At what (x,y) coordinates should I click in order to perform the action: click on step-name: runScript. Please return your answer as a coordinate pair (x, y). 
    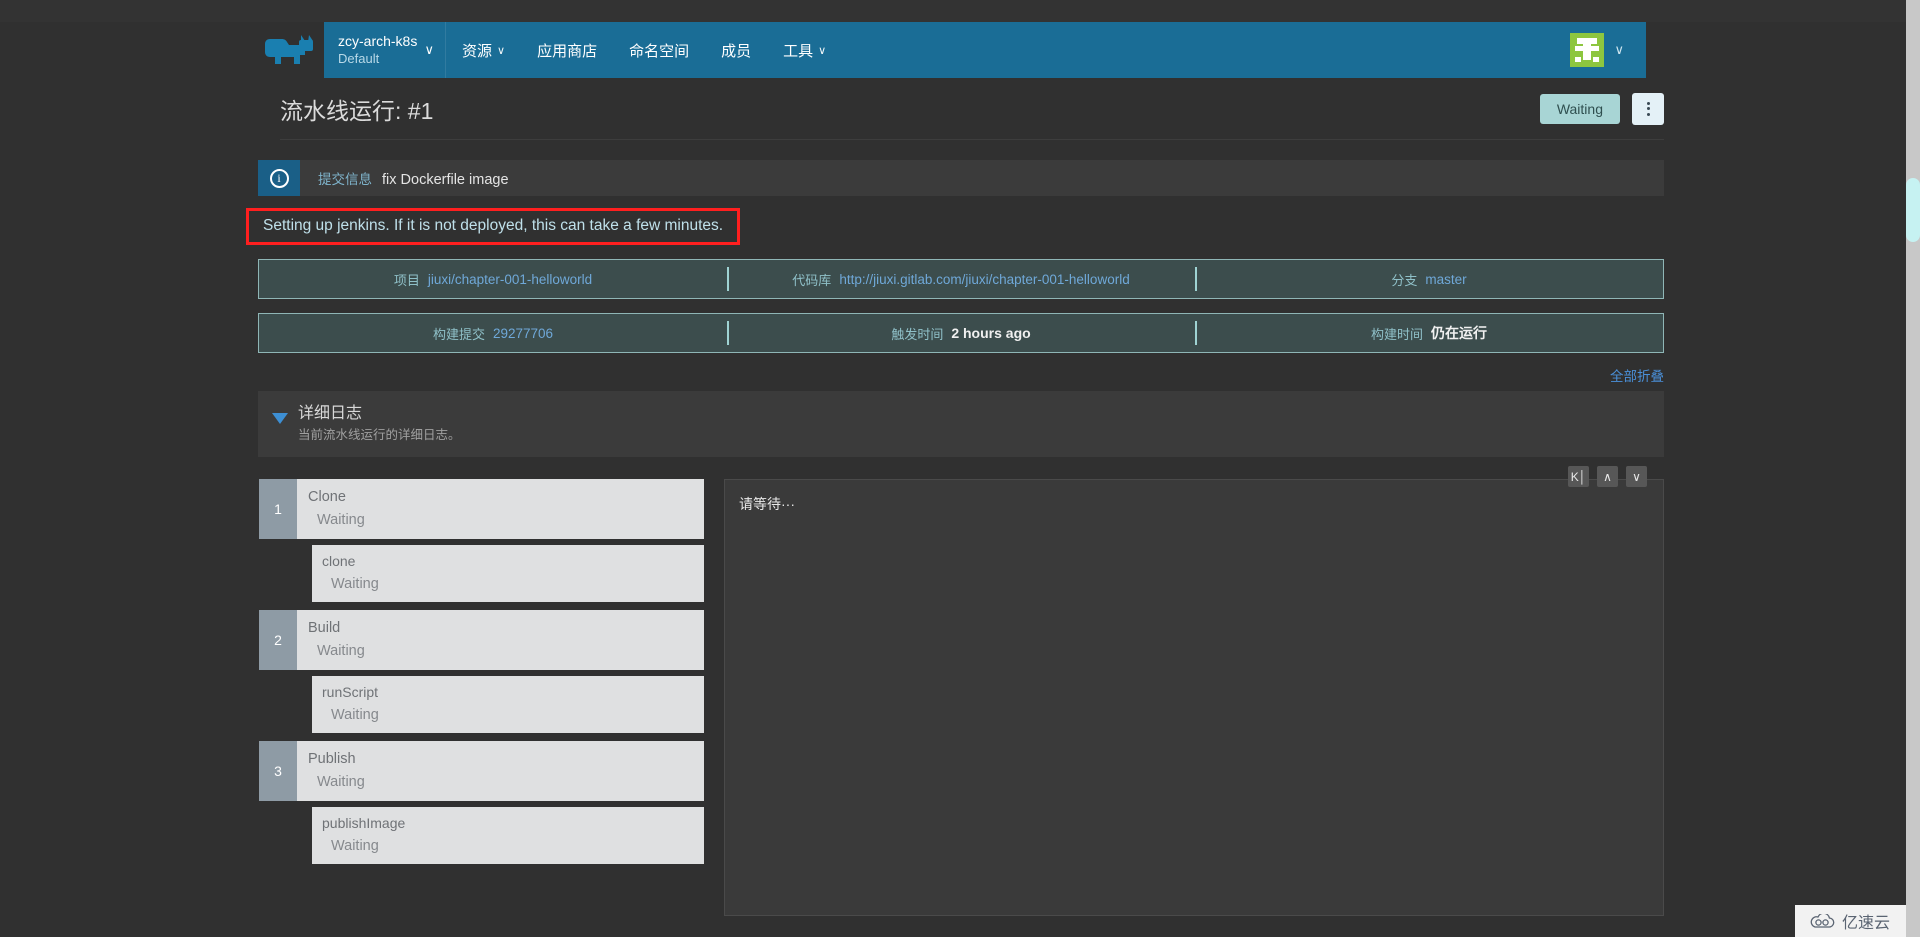
    Looking at the image, I should click on (350, 692).